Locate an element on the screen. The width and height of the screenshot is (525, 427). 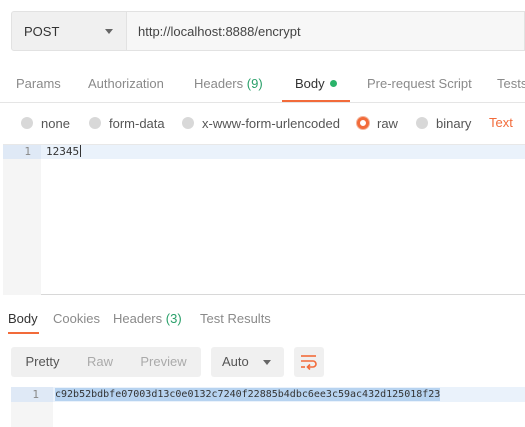
radio-none: none is located at coordinates (45, 123).